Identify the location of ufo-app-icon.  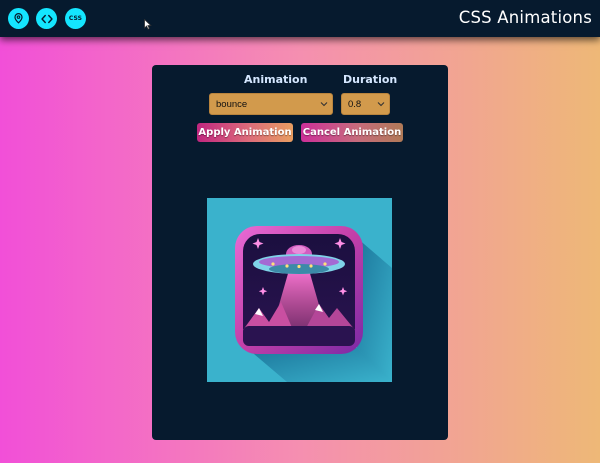
(313, 304).